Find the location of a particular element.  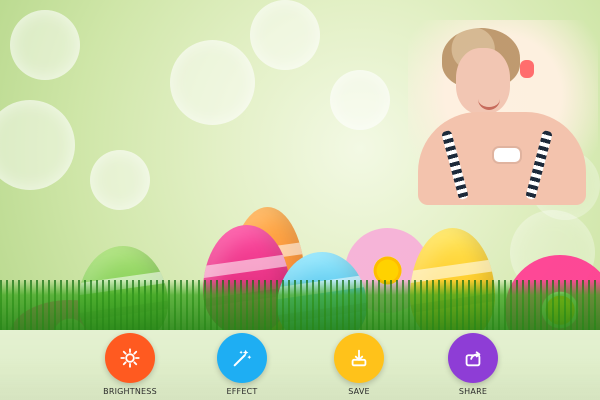

effect-button: EFFECT is located at coordinates (242, 366).